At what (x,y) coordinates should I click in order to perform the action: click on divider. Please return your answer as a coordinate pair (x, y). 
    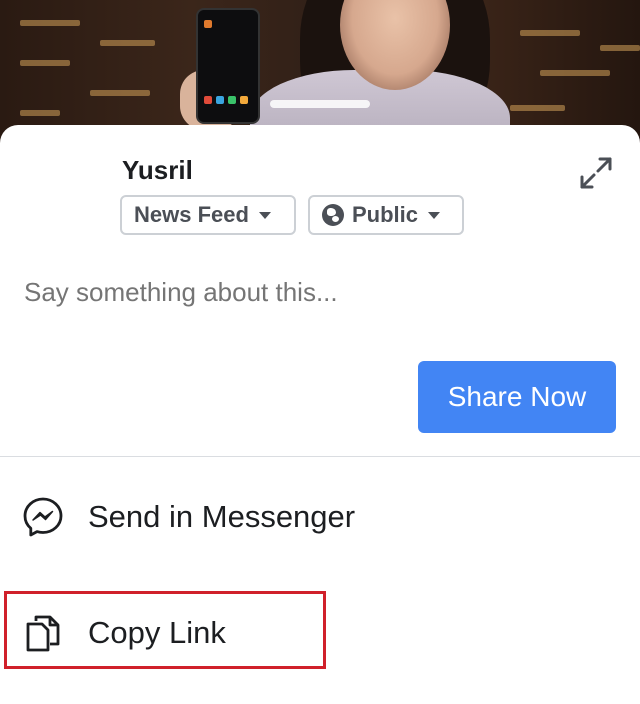
    Looking at the image, I should click on (320, 456).